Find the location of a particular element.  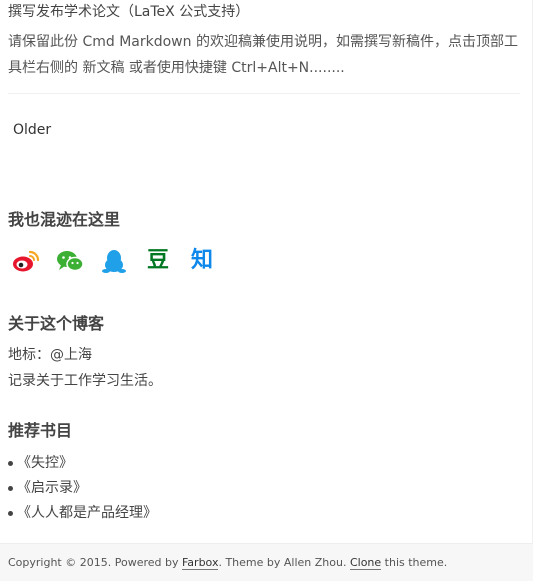

about-description: 记录关于工作学习生活。 is located at coordinates (85, 381).